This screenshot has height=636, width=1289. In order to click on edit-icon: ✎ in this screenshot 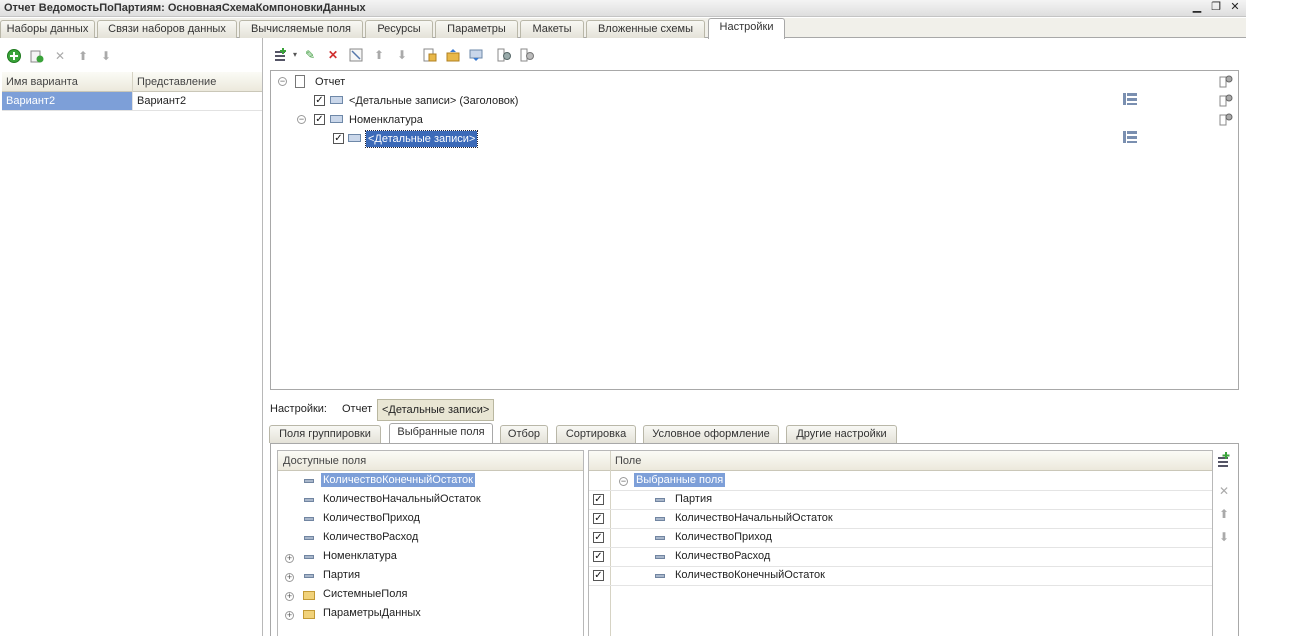, I will do `click(310, 55)`.